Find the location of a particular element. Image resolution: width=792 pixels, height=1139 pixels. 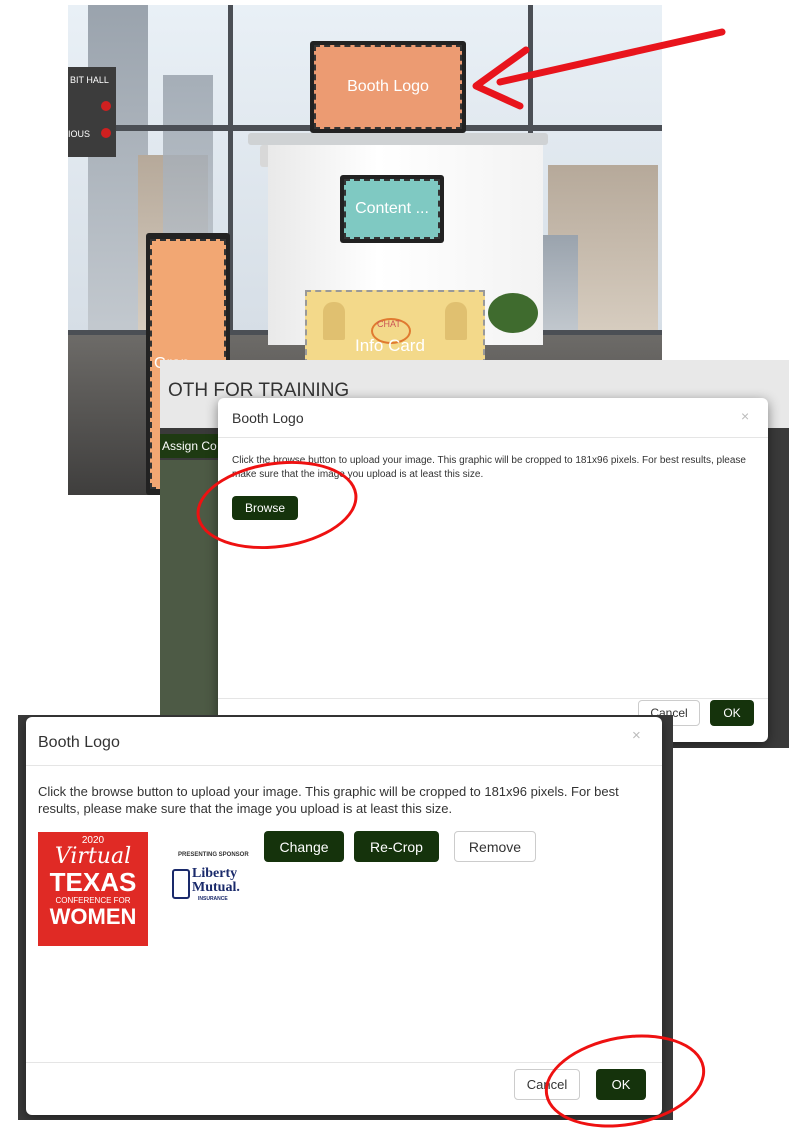

ok-button: OK is located at coordinates (732, 713).